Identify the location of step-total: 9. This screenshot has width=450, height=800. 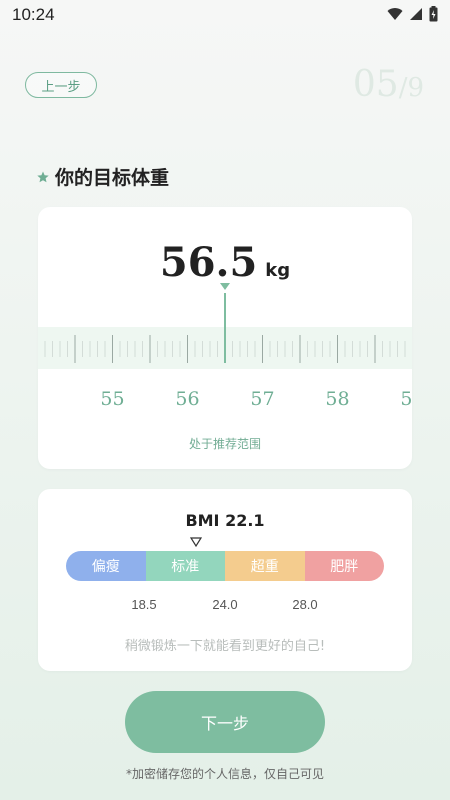
(415, 88).